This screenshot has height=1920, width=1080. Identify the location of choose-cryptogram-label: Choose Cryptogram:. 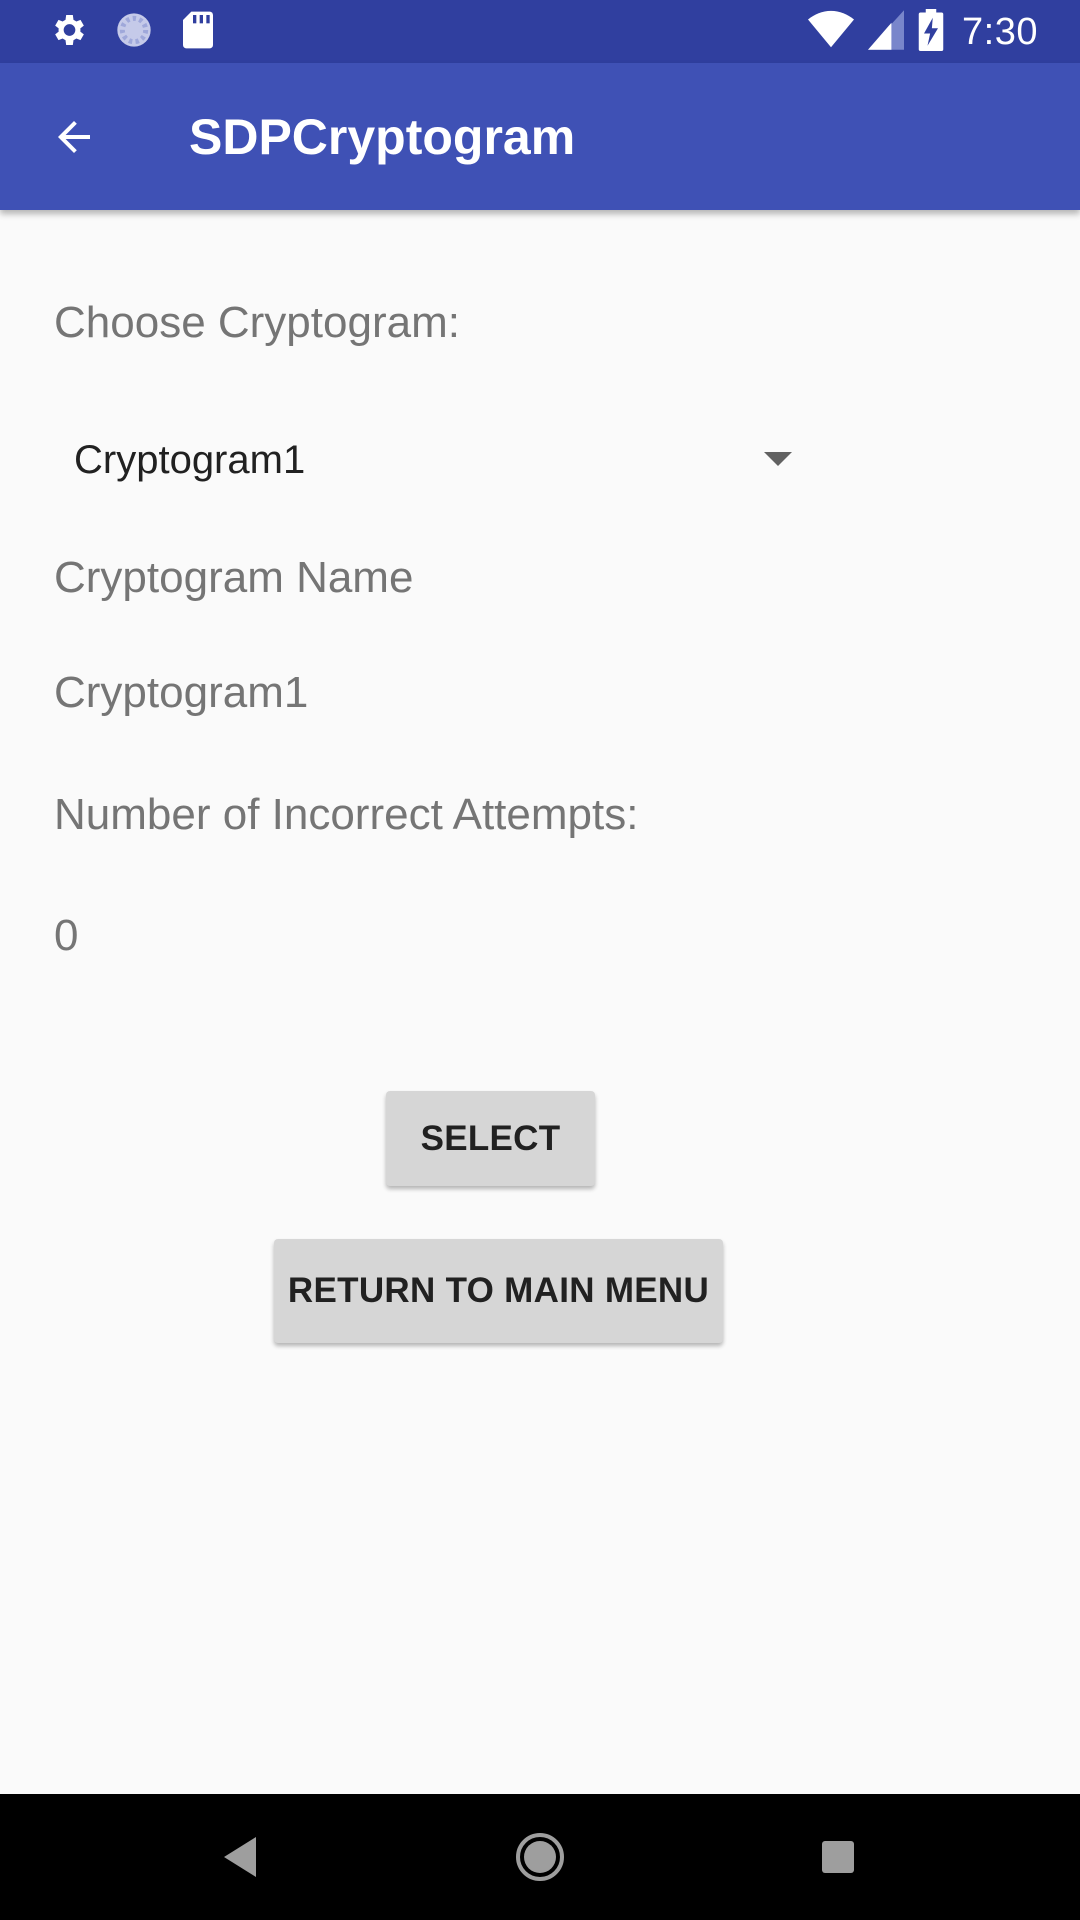
(257, 322).